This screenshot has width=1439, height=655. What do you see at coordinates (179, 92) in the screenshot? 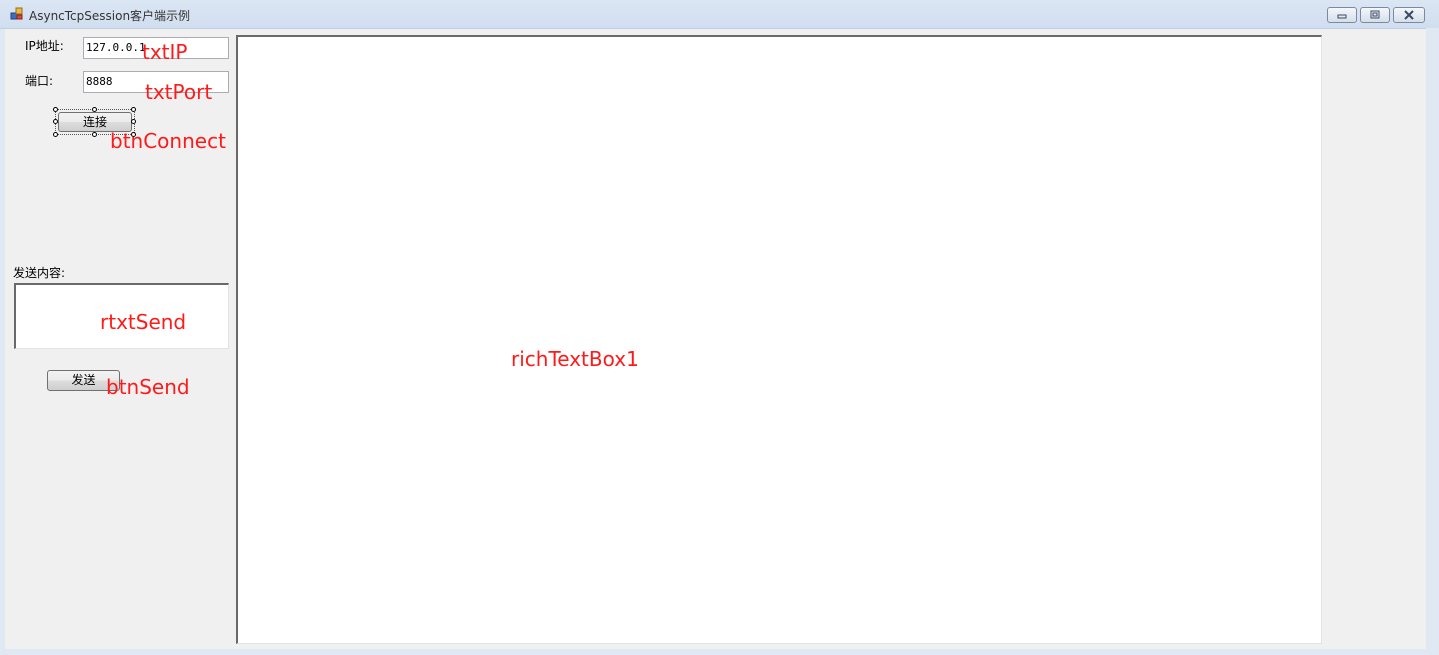
I see `annotation-txtPort: txtPort` at bounding box center [179, 92].